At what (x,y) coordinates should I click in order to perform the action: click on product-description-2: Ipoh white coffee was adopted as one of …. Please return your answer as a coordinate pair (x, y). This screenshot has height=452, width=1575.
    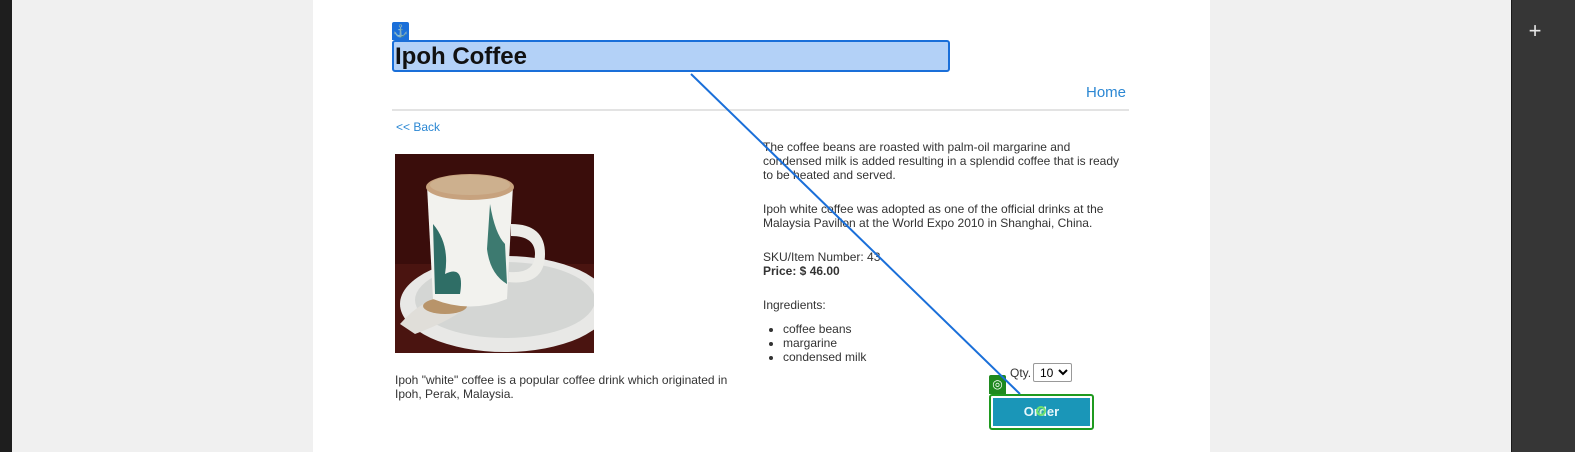
    Looking at the image, I should click on (933, 216).